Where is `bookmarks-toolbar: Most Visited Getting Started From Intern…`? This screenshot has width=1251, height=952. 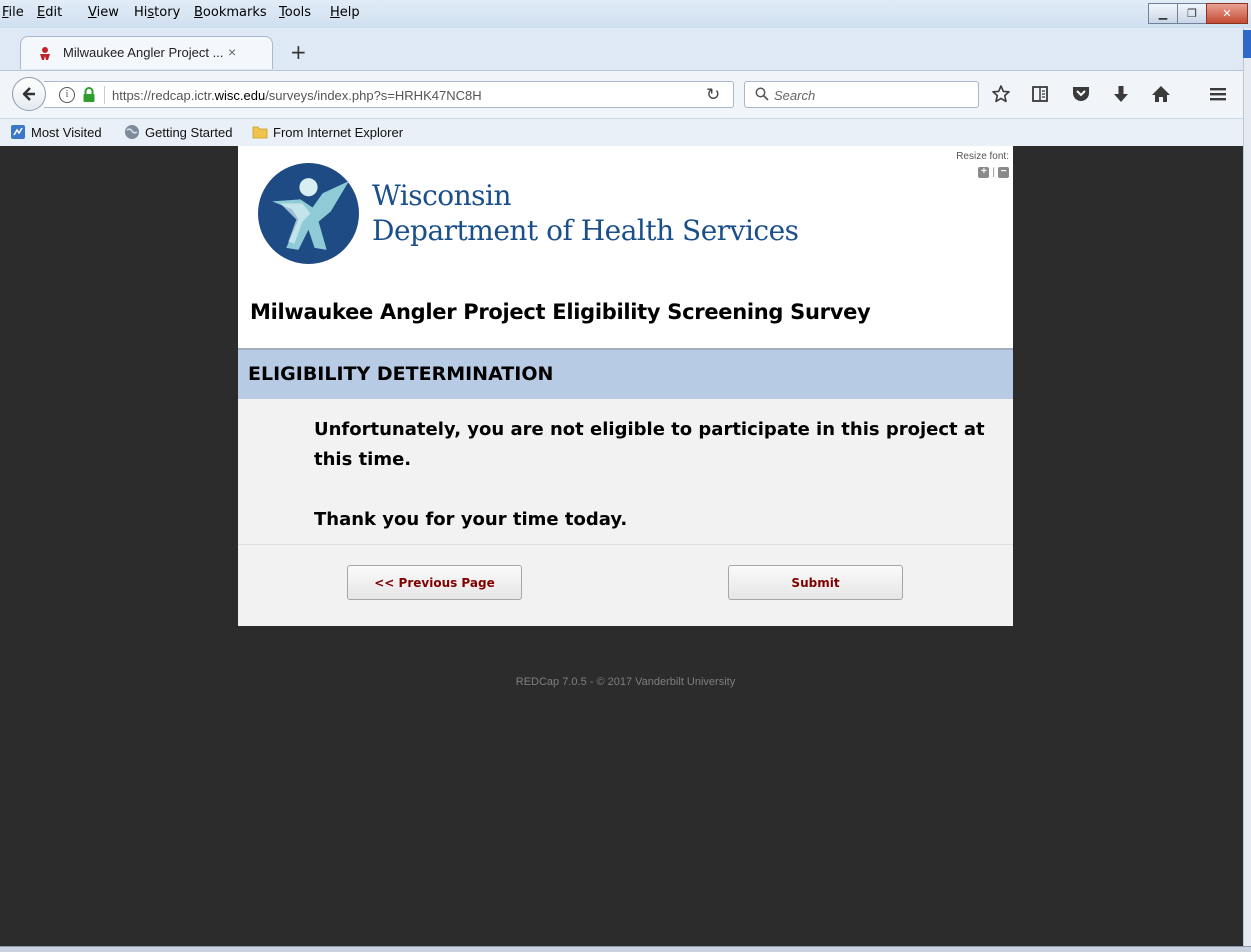
bookmarks-toolbar: Most Visited Getting Started From Intern… is located at coordinates (625, 132).